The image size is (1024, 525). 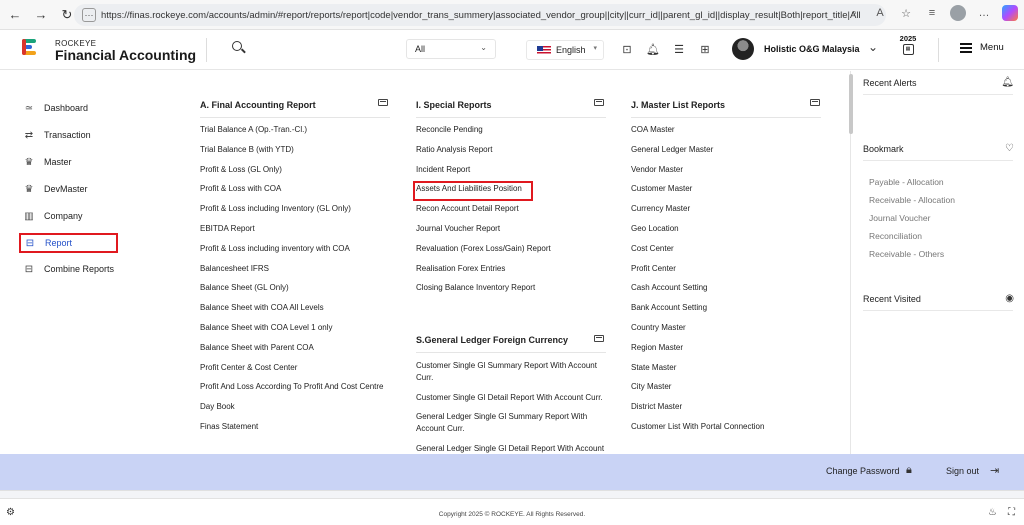 What do you see at coordinates (854, 13) in the screenshot?
I see `zoom-icon: ⌕` at bounding box center [854, 13].